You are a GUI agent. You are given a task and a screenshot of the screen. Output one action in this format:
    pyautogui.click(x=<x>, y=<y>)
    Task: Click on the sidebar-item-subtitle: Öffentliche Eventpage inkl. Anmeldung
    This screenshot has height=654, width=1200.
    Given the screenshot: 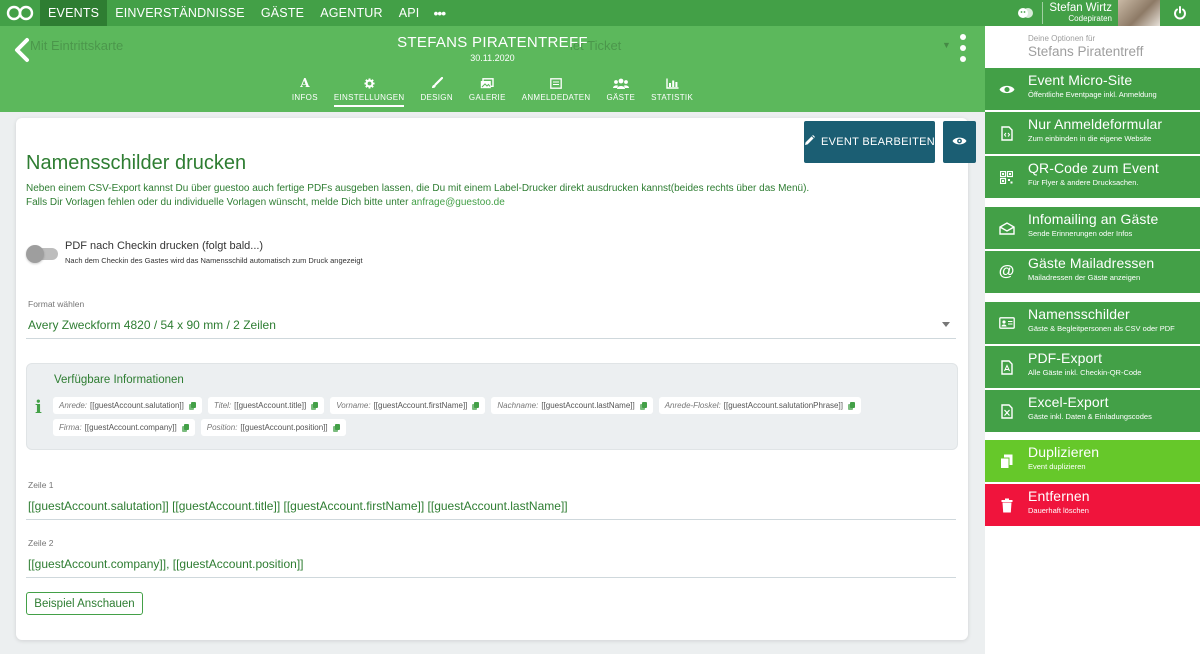 What is the action you would take?
    pyautogui.click(x=1092, y=94)
    